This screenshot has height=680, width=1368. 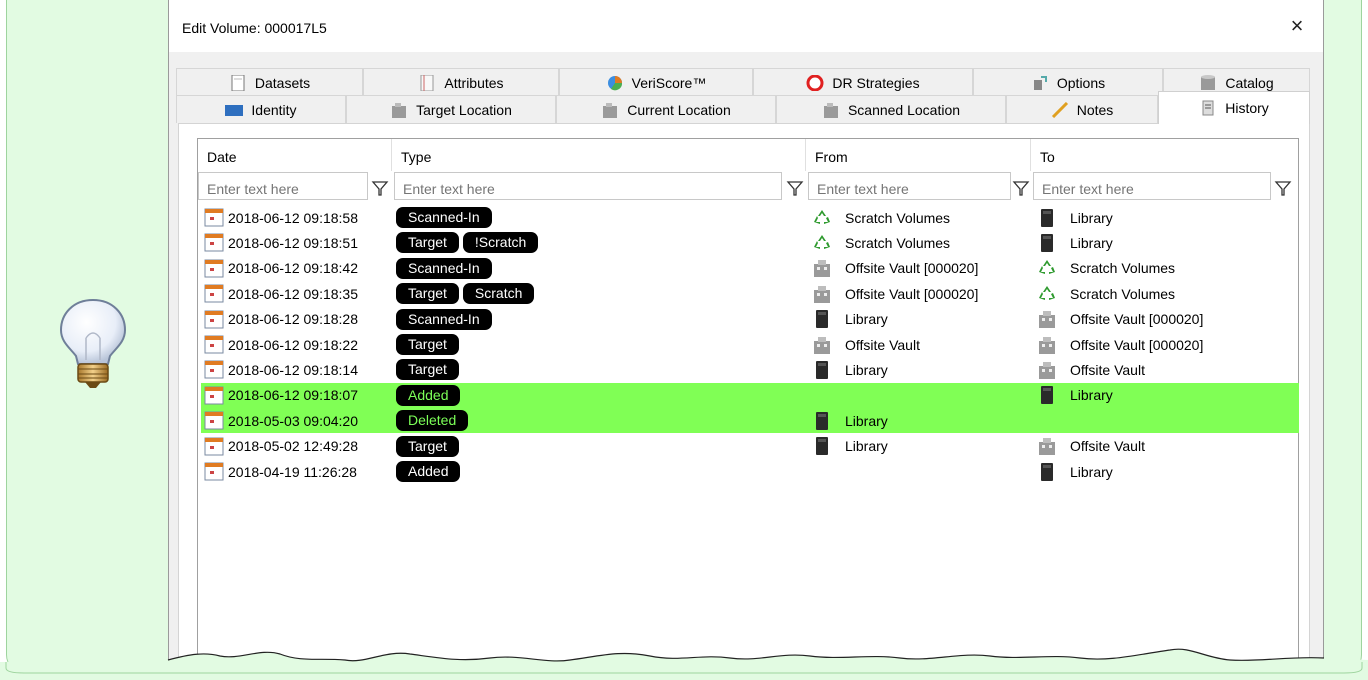 I want to click on date-cell: 2018-06-12 09:18:51, so click(x=296, y=242).